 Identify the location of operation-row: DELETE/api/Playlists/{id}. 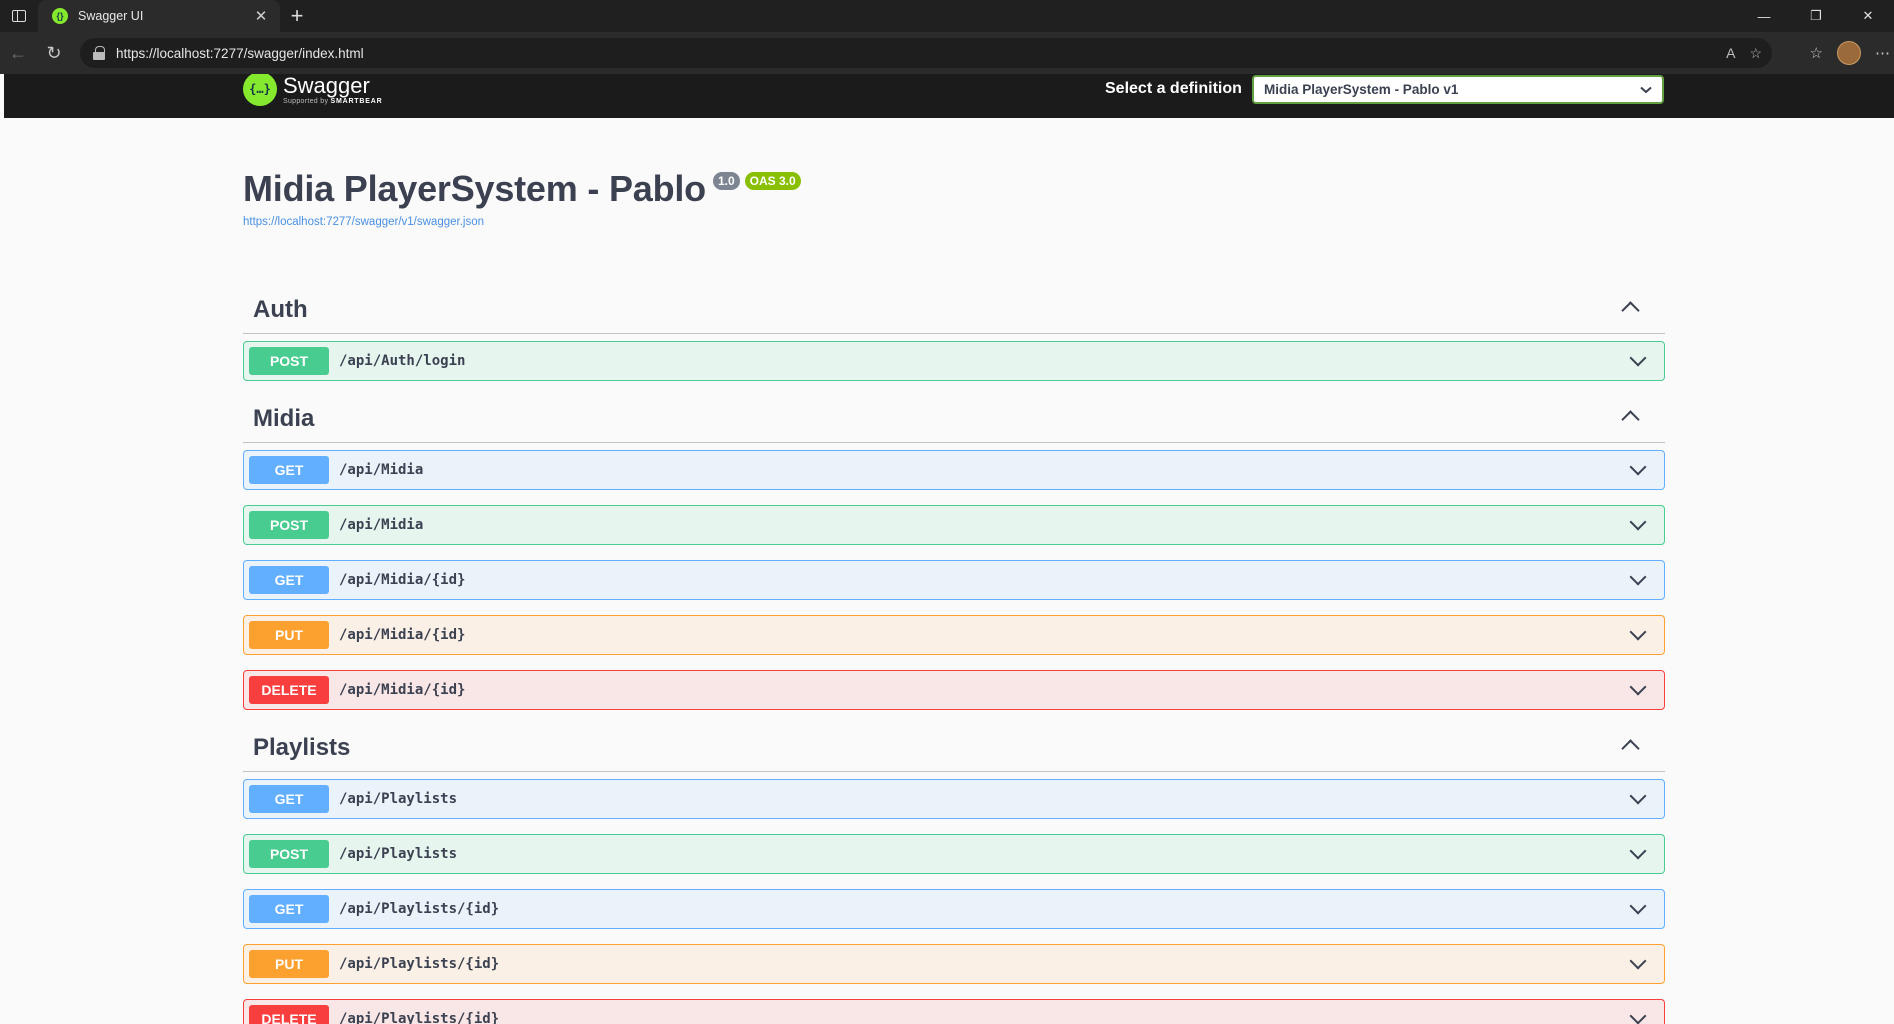
(954, 1011).